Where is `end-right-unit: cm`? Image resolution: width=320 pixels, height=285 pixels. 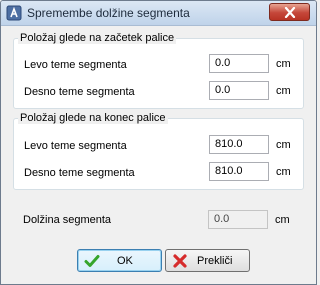 end-right-unit: cm is located at coordinates (283, 172).